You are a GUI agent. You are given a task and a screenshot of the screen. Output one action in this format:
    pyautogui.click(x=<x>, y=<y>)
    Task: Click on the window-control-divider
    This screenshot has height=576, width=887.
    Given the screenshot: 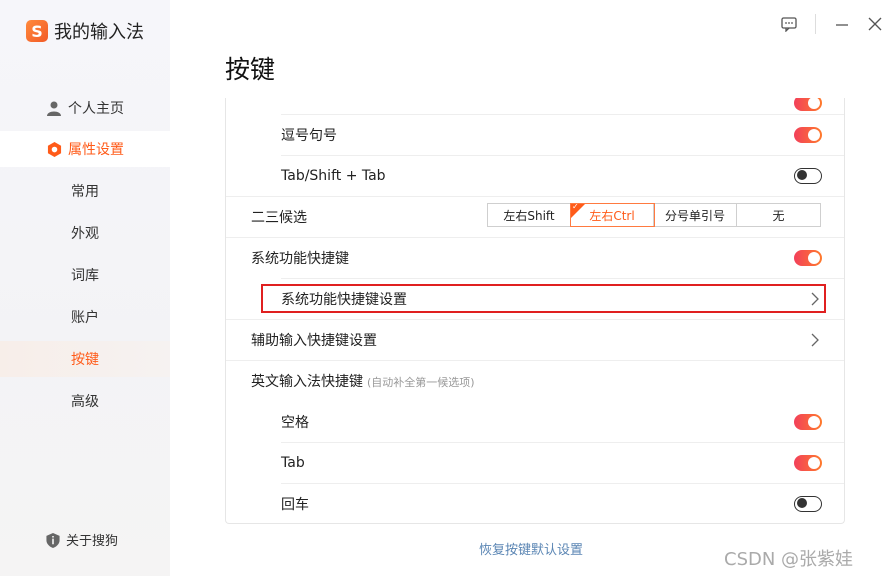 What is the action you would take?
    pyautogui.click(x=815, y=24)
    